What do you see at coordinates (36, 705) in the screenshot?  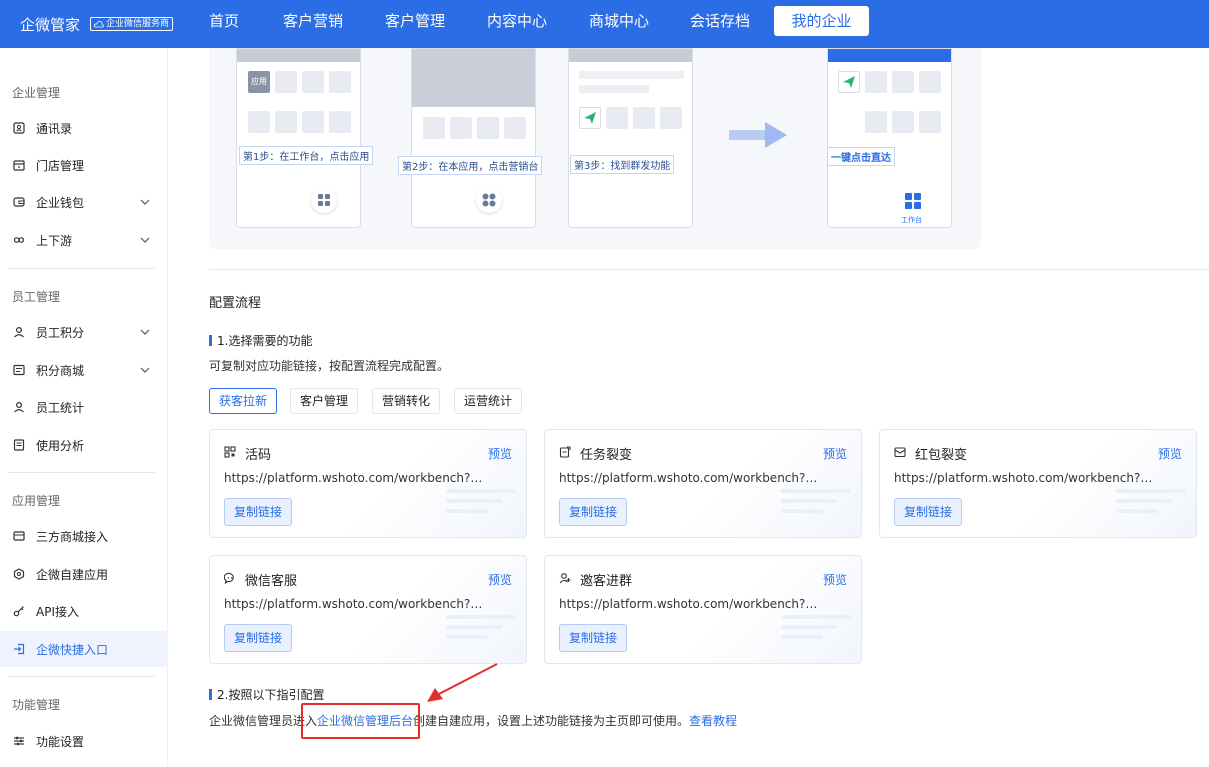 I see `sidebar-section-features: 功能管理` at bounding box center [36, 705].